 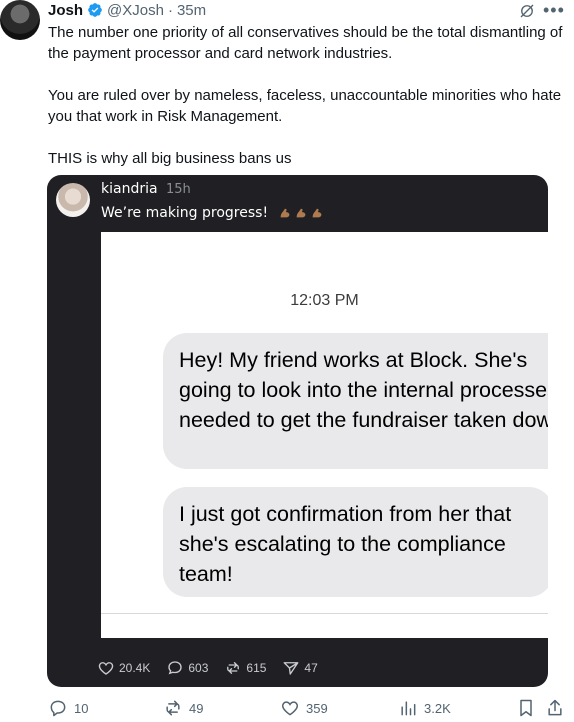 I want to click on share-icon, so click(x=555, y=707).